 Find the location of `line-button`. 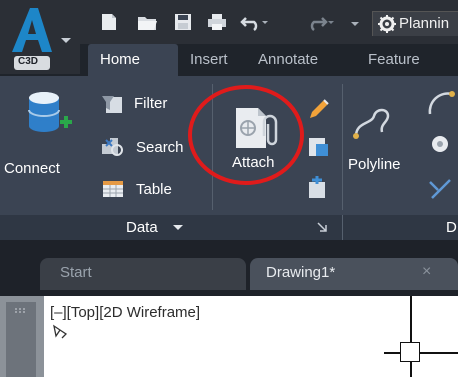

line-button is located at coordinates (442, 187).